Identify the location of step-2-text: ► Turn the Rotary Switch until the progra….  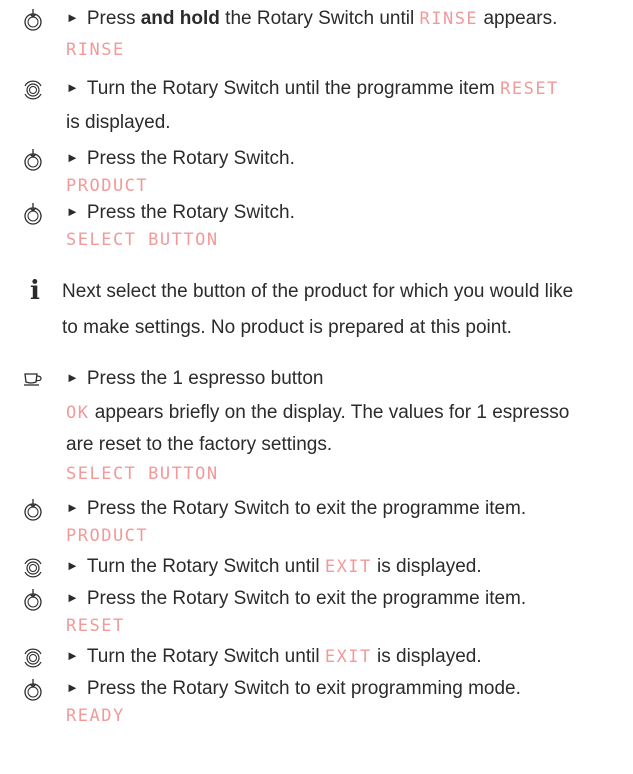
(346, 89).